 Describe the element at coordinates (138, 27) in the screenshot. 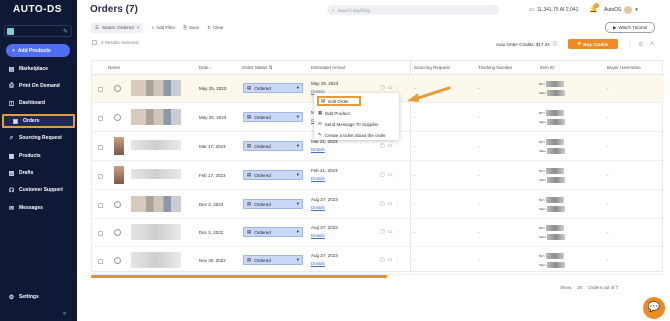

I see `close-icon: ×` at that location.